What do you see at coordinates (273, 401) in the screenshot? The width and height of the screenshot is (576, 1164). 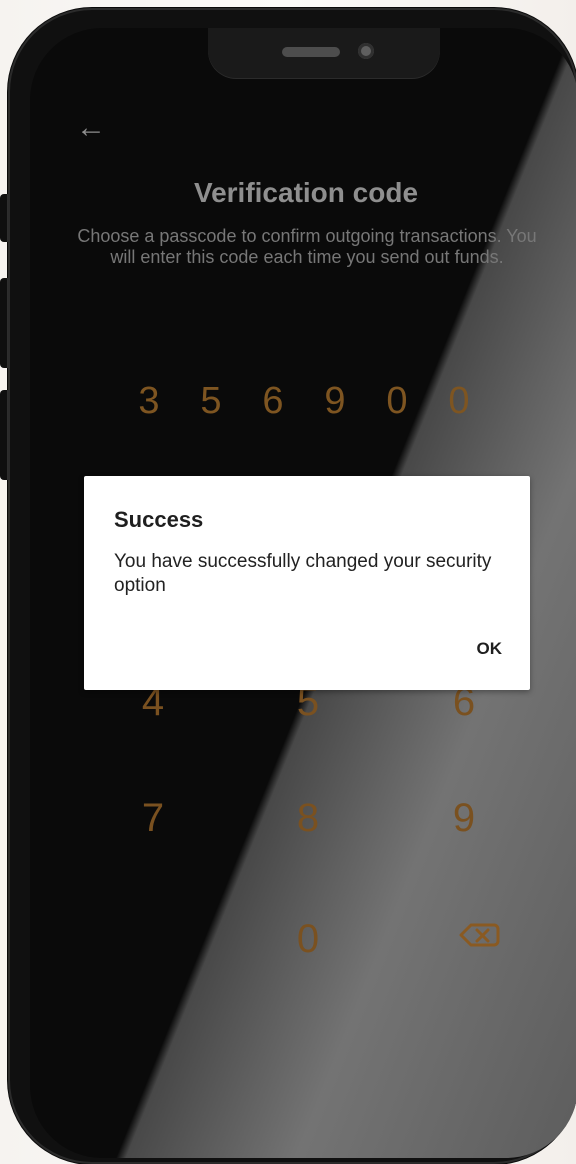 I see `passcode-digit: 6` at bounding box center [273, 401].